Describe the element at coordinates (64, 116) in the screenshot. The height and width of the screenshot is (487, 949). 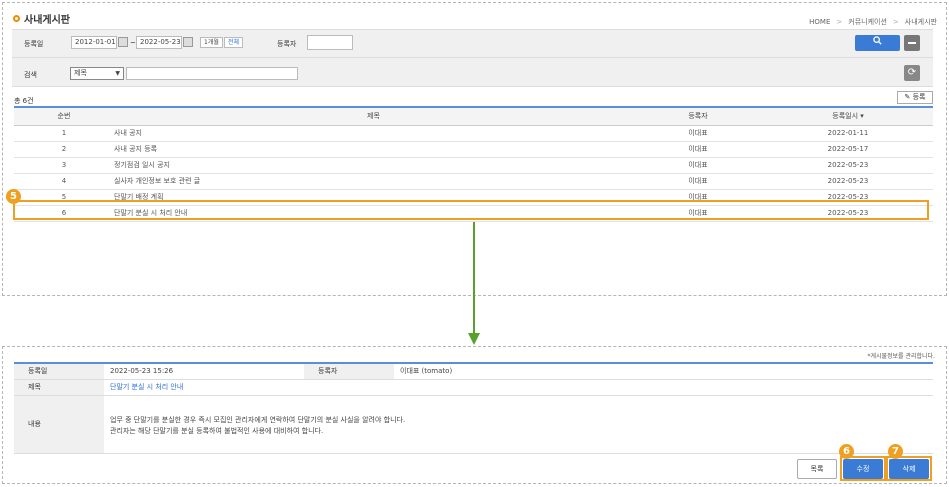
I see `col-no: 순번` at that location.